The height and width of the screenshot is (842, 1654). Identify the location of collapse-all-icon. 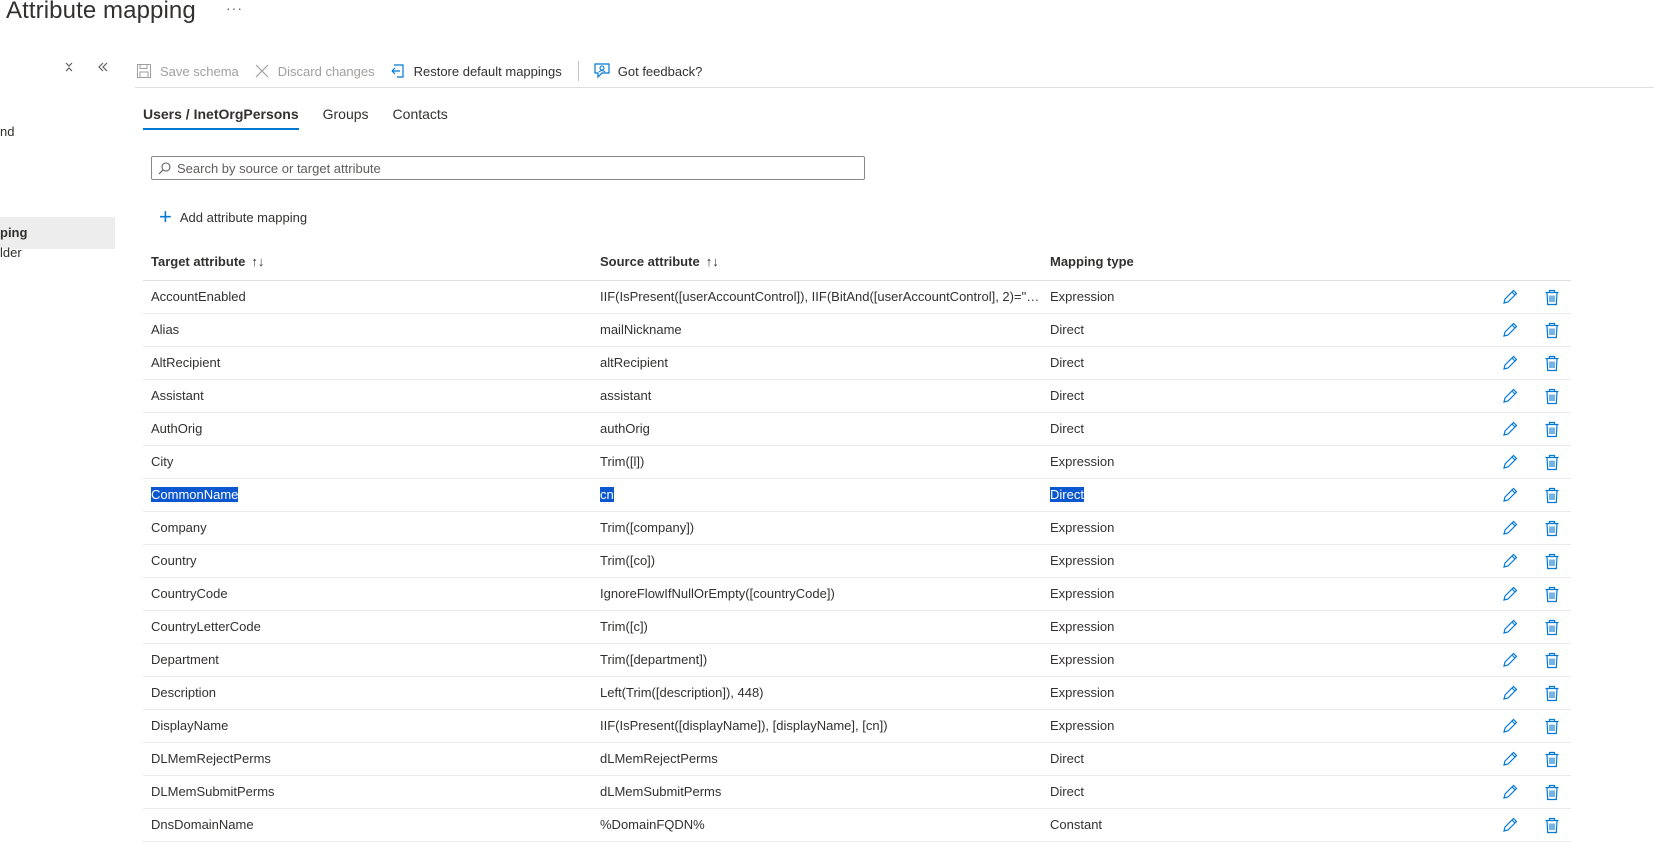
(69, 69).